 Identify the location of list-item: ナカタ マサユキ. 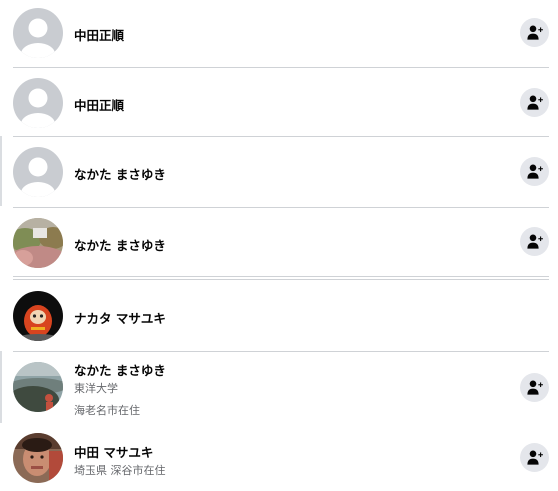
(279, 315).